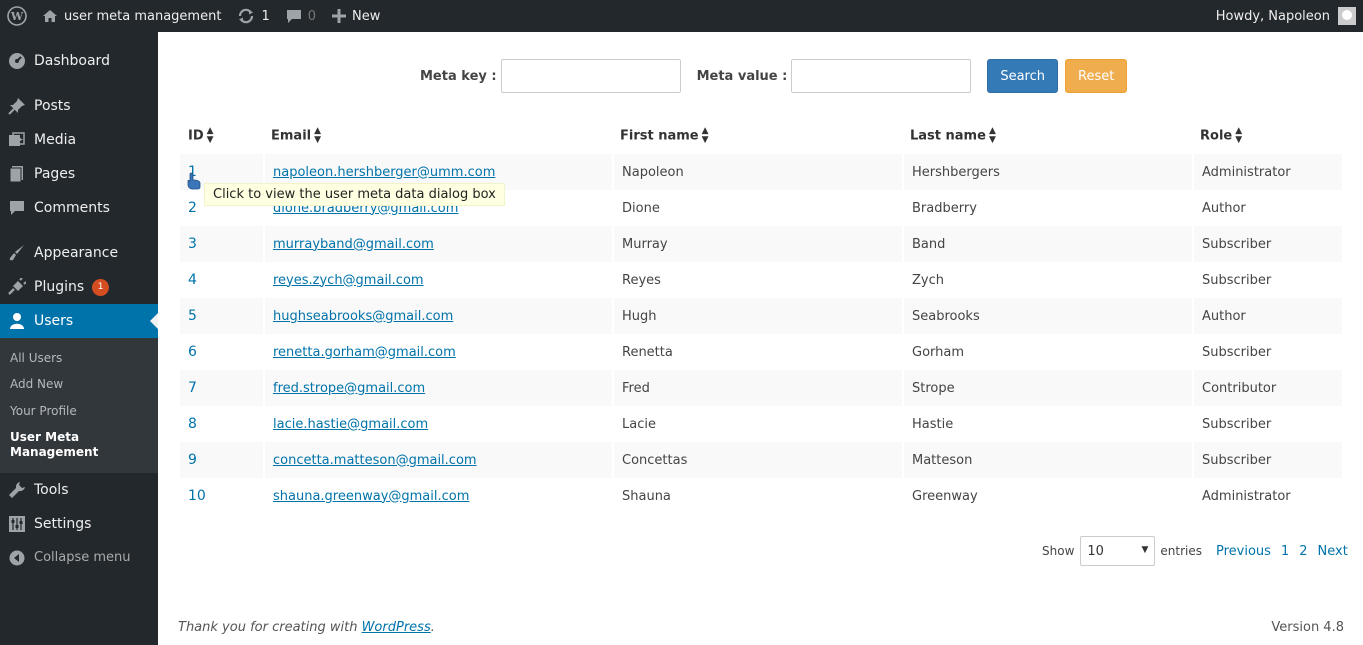  What do you see at coordinates (348, 280) in the screenshot?
I see `user-email-link: reyes.zych@gmail.com` at bounding box center [348, 280].